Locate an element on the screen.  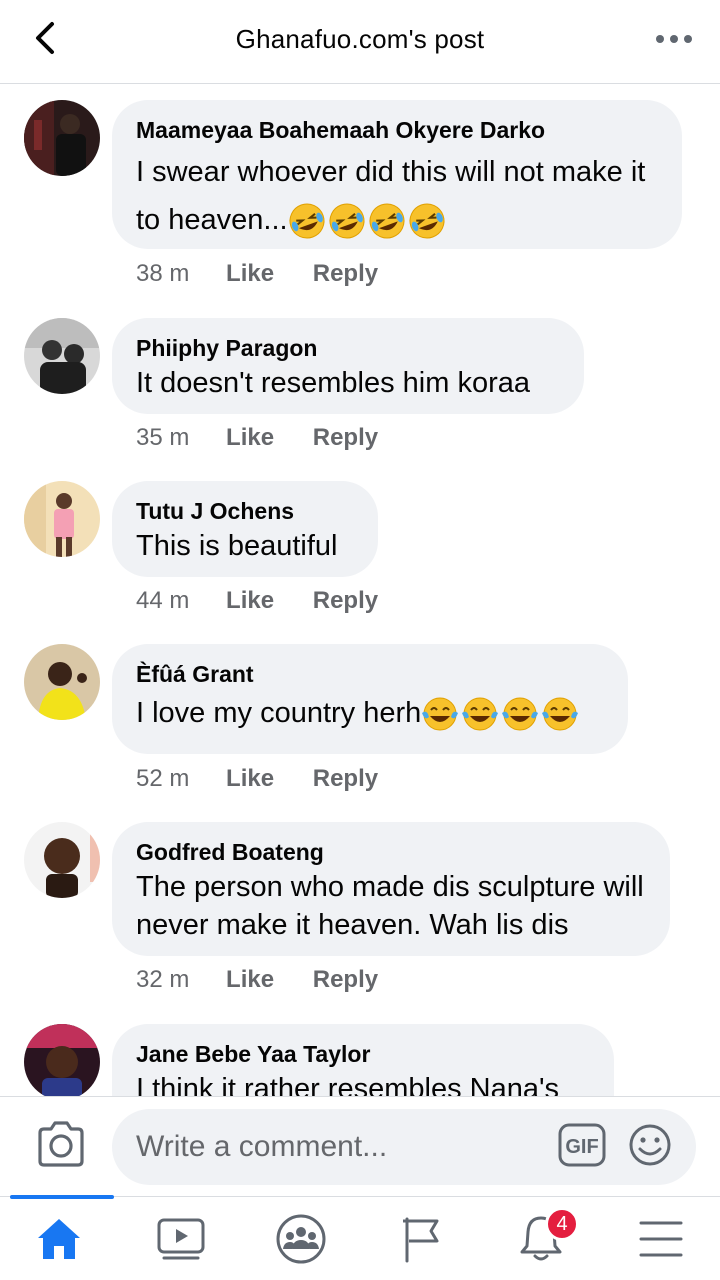
comment-author: Maameyaa Boahemaah Okyere Darko is located at coordinates (397, 130).